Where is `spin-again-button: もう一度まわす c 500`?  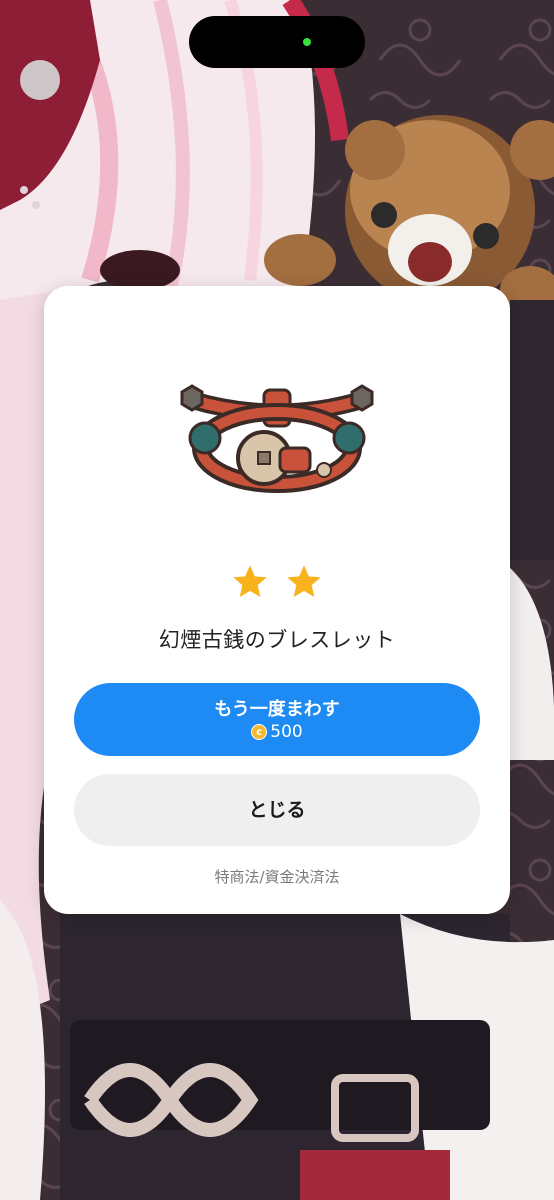
spin-again-button: もう一度まわす c 500 is located at coordinates (277, 719).